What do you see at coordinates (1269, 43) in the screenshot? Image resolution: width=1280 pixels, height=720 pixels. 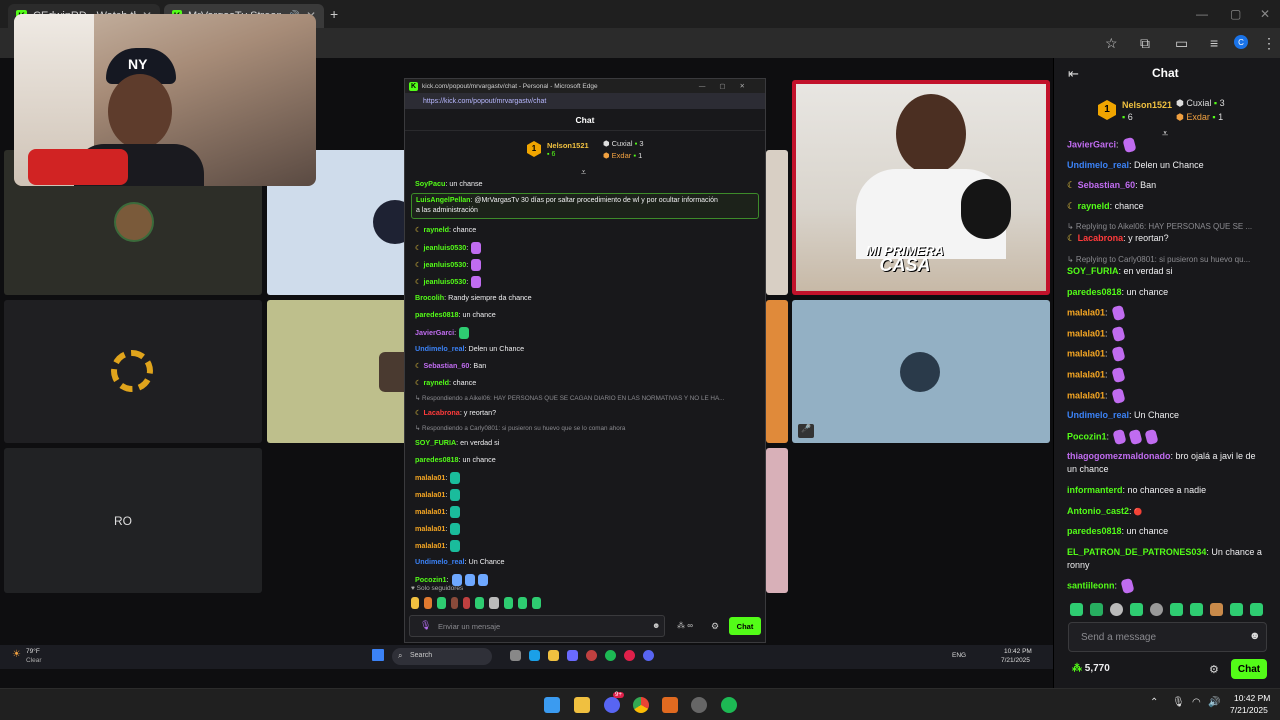 I see `more-options-icon: ⋮` at bounding box center [1269, 43].